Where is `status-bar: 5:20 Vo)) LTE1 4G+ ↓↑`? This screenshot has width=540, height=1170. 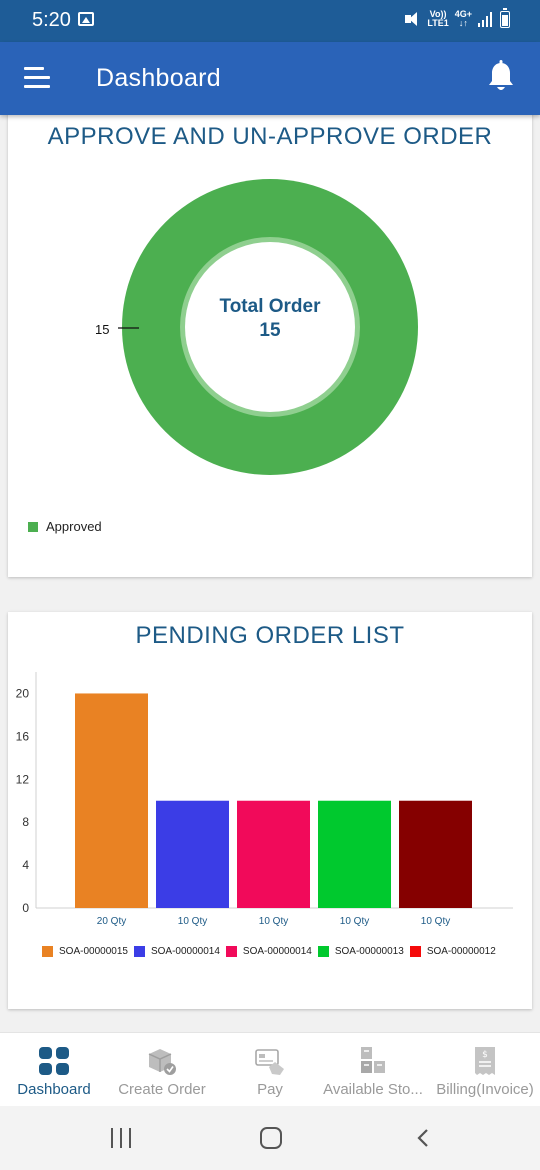 status-bar: 5:20 Vo)) LTE1 4G+ ↓↑ is located at coordinates (270, 21).